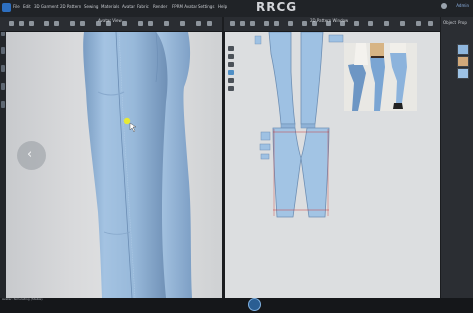  Describe the element at coordinates (166, 23) in the screenshot. I see `render-tool-icon` at that location.